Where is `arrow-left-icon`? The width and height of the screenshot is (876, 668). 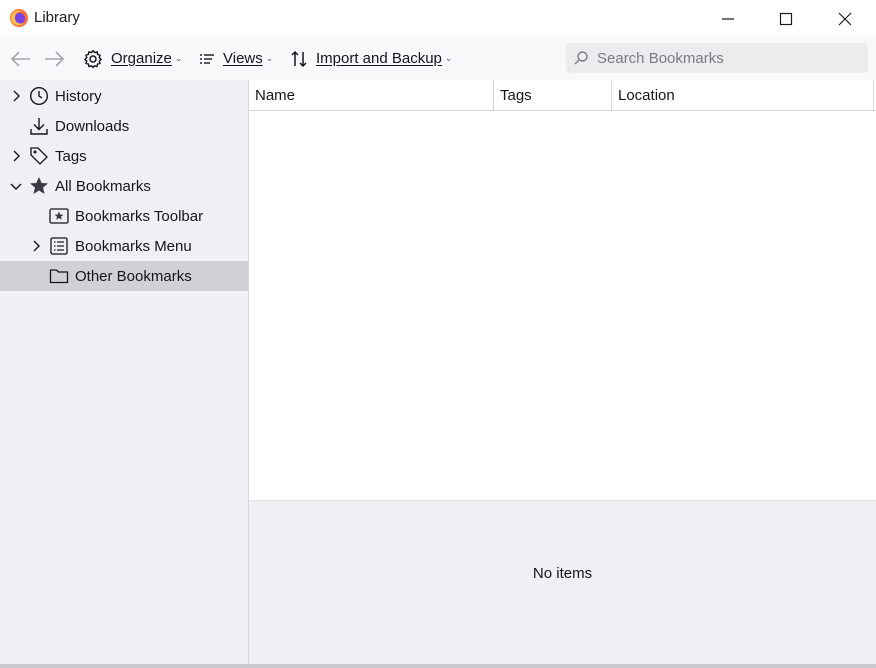 arrow-left-icon is located at coordinates (20, 58).